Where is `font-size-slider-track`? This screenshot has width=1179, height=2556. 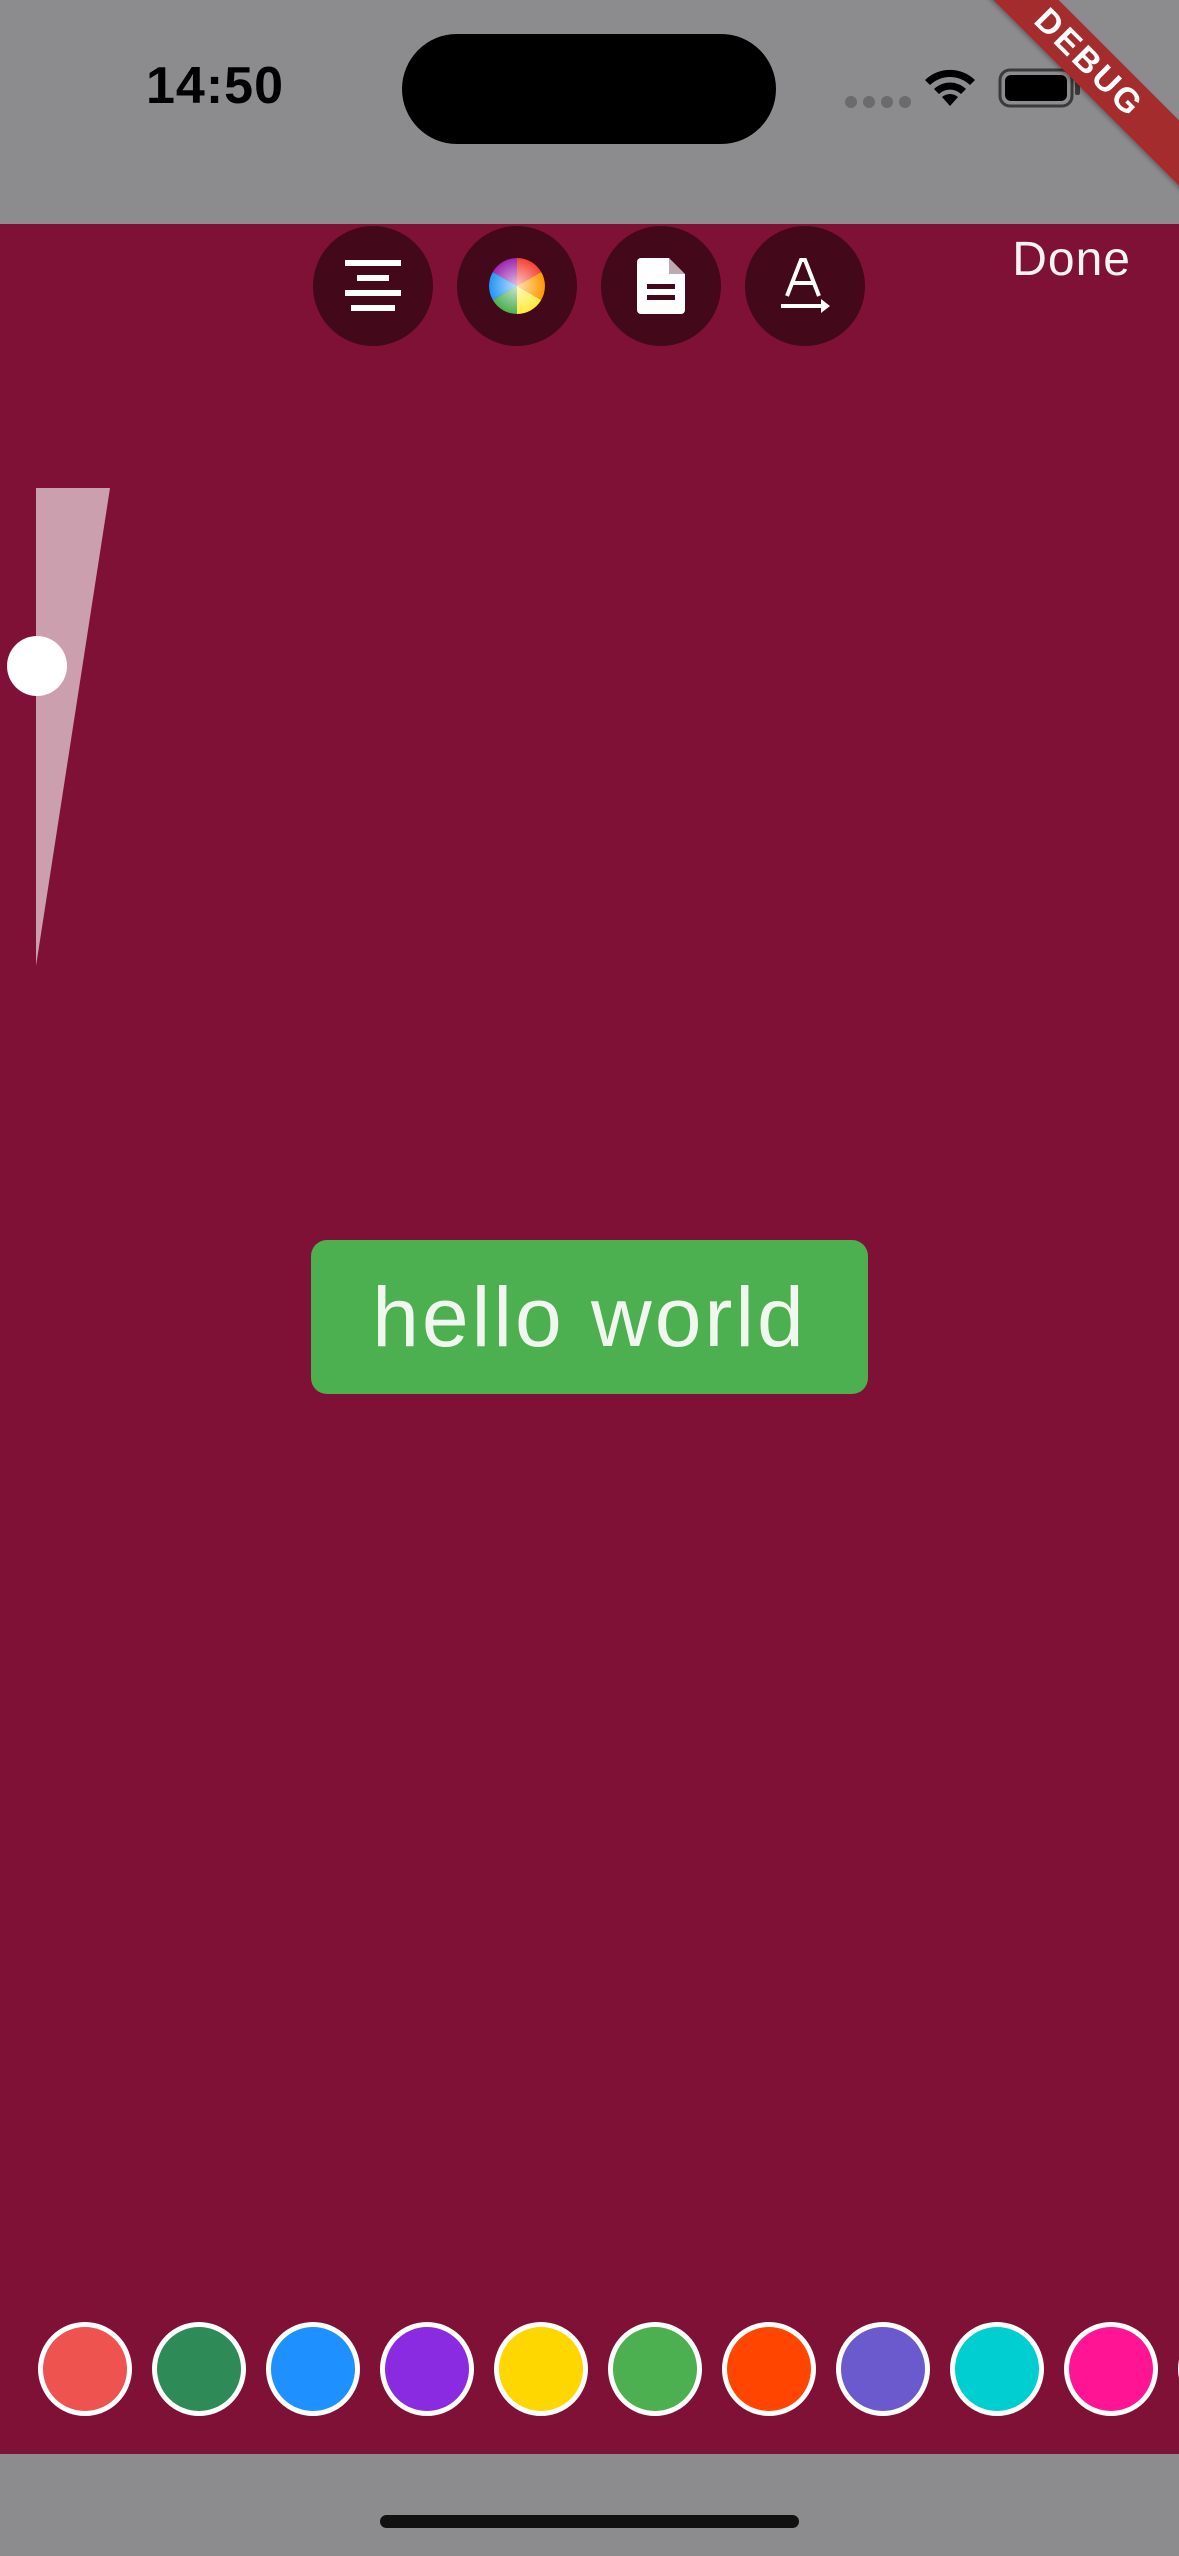
font-size-slider-track is located at coordinates (73, 727).